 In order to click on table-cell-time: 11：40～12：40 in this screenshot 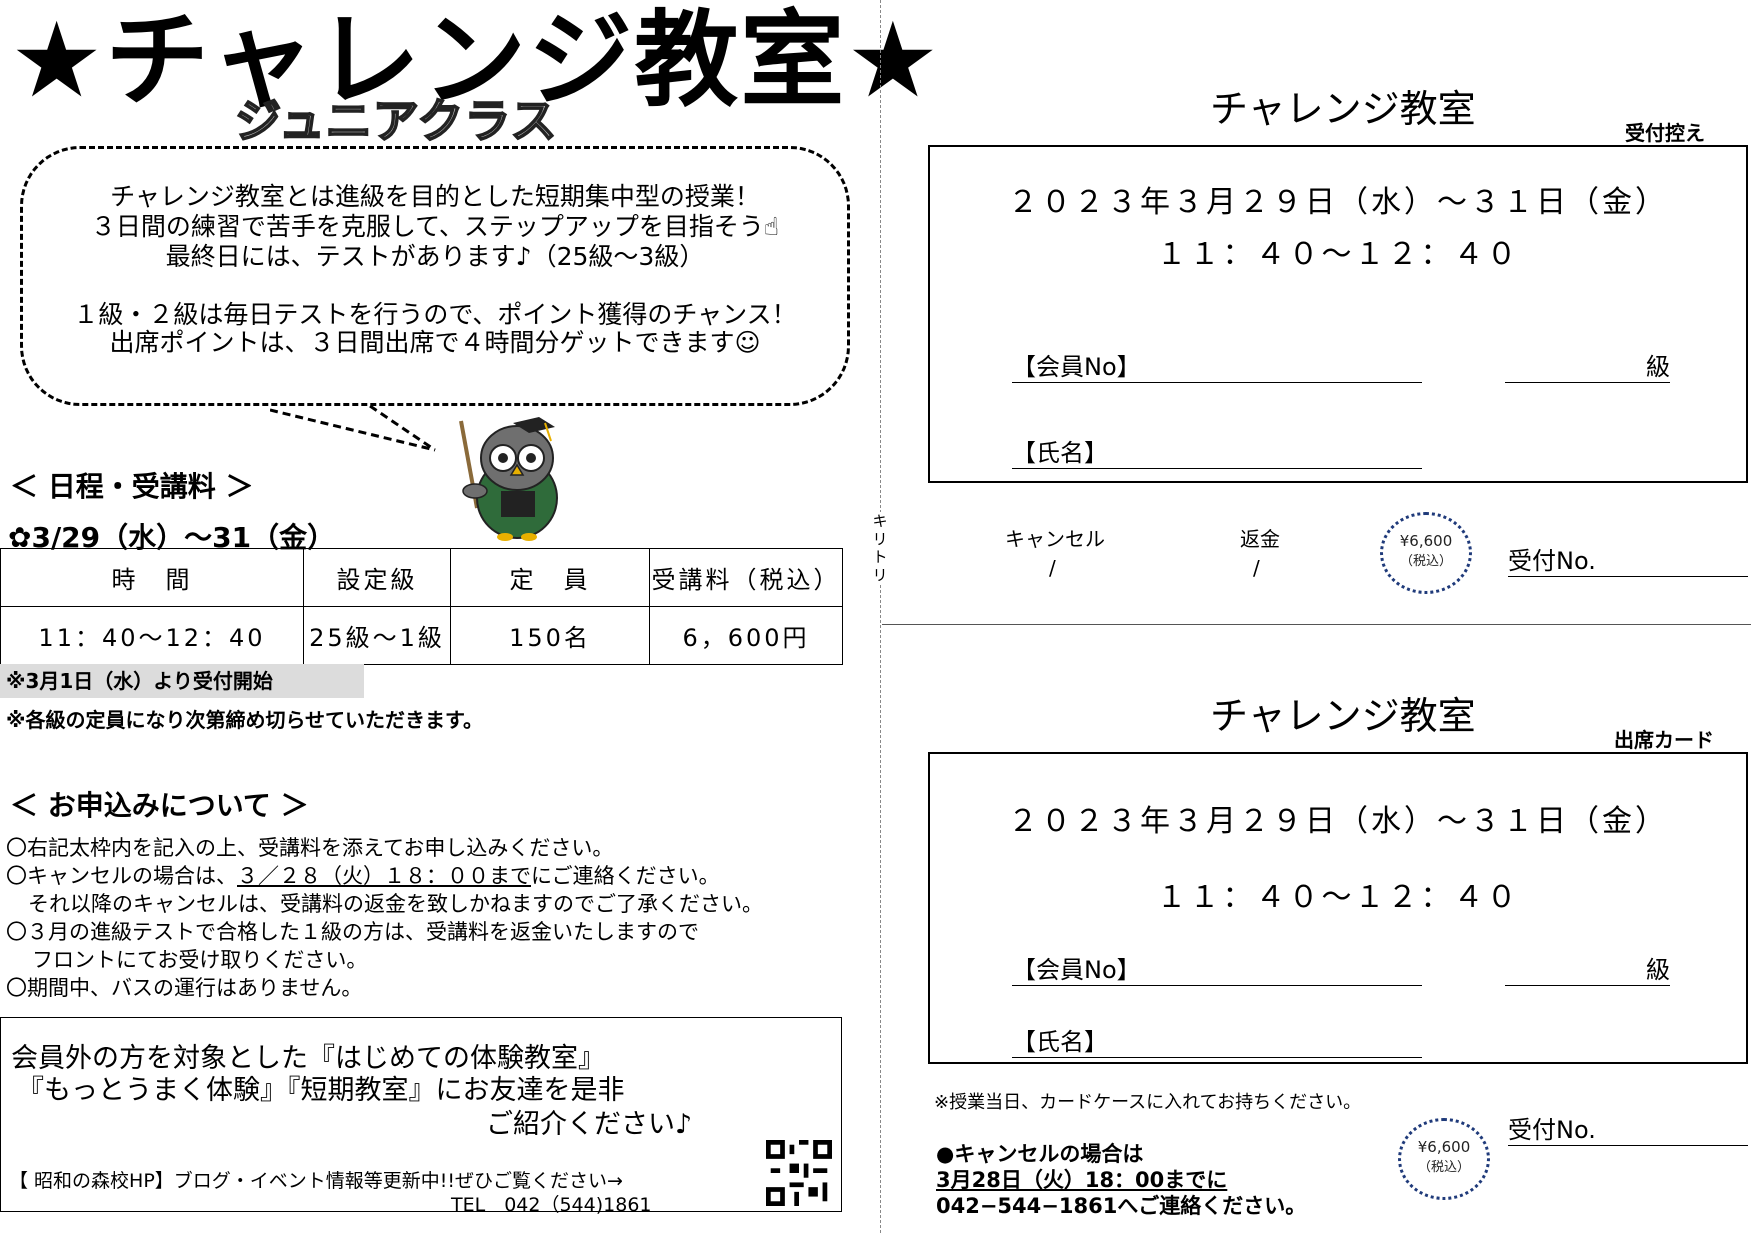, I will do `click(152, 635)`.